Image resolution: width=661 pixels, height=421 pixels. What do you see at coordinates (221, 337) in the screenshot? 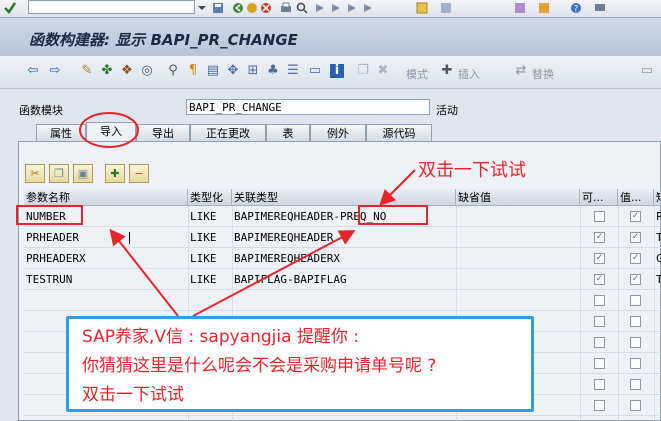
I see `callout-line-1: SAP养家,V信 : sapyangjia 提醒你 :` at bounding box center [221, 337].